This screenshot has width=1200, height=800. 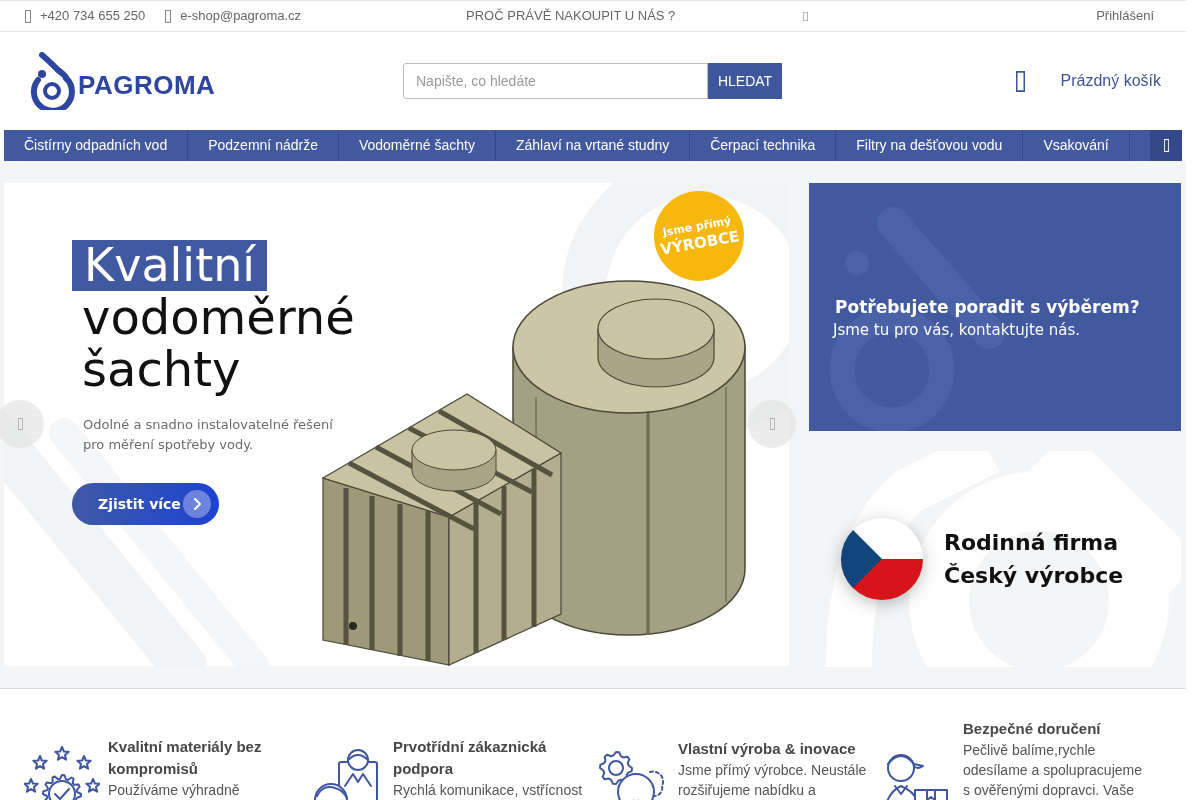 I want to click on feature-text: Pečlivě balíme,rychle odesílame a spolupracujeme s ověřenými dopravci. Vaše, so click(x=1053, y=770).